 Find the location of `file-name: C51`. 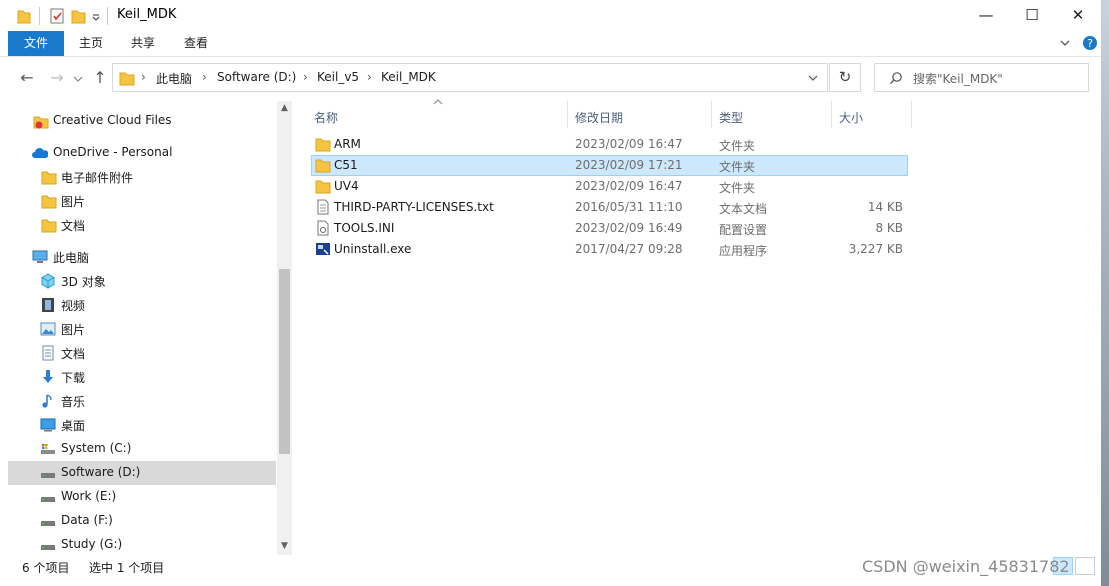

file-name: C51 is located at coordinates (346, 165).